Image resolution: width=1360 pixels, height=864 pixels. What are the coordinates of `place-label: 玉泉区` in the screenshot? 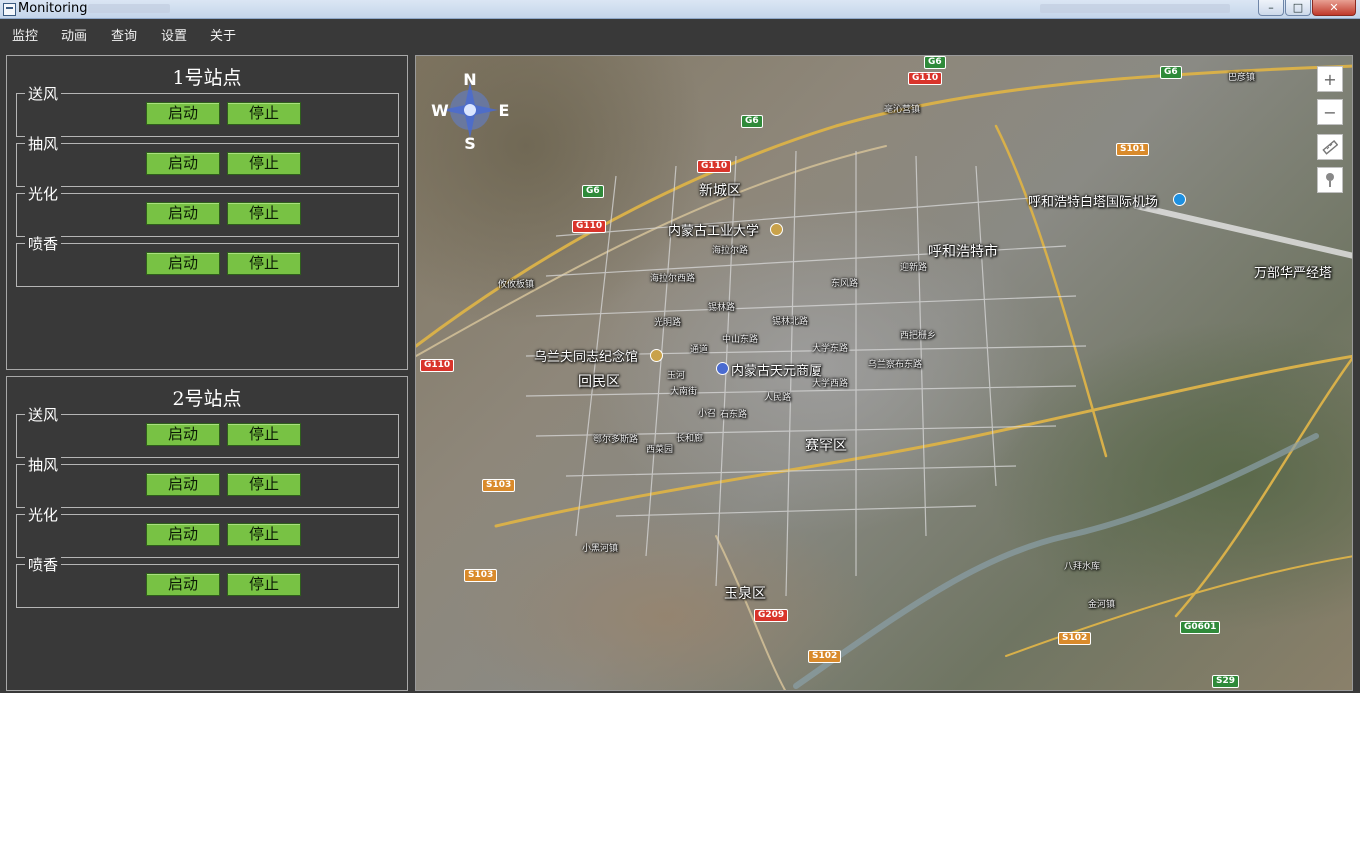 It's located at (745, 594).